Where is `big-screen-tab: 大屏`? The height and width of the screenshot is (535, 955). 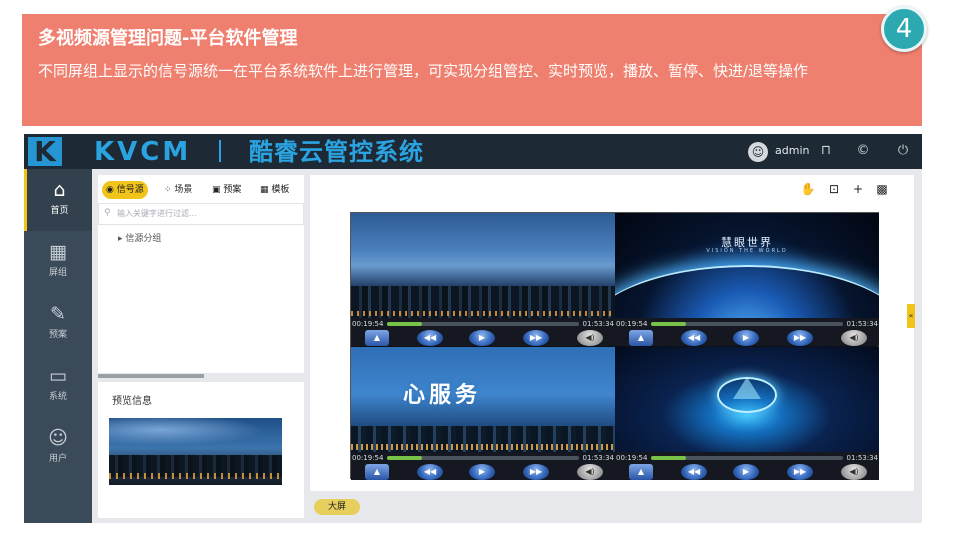 big-screen-tab: 大屏 is located at coordinates (337, 507).